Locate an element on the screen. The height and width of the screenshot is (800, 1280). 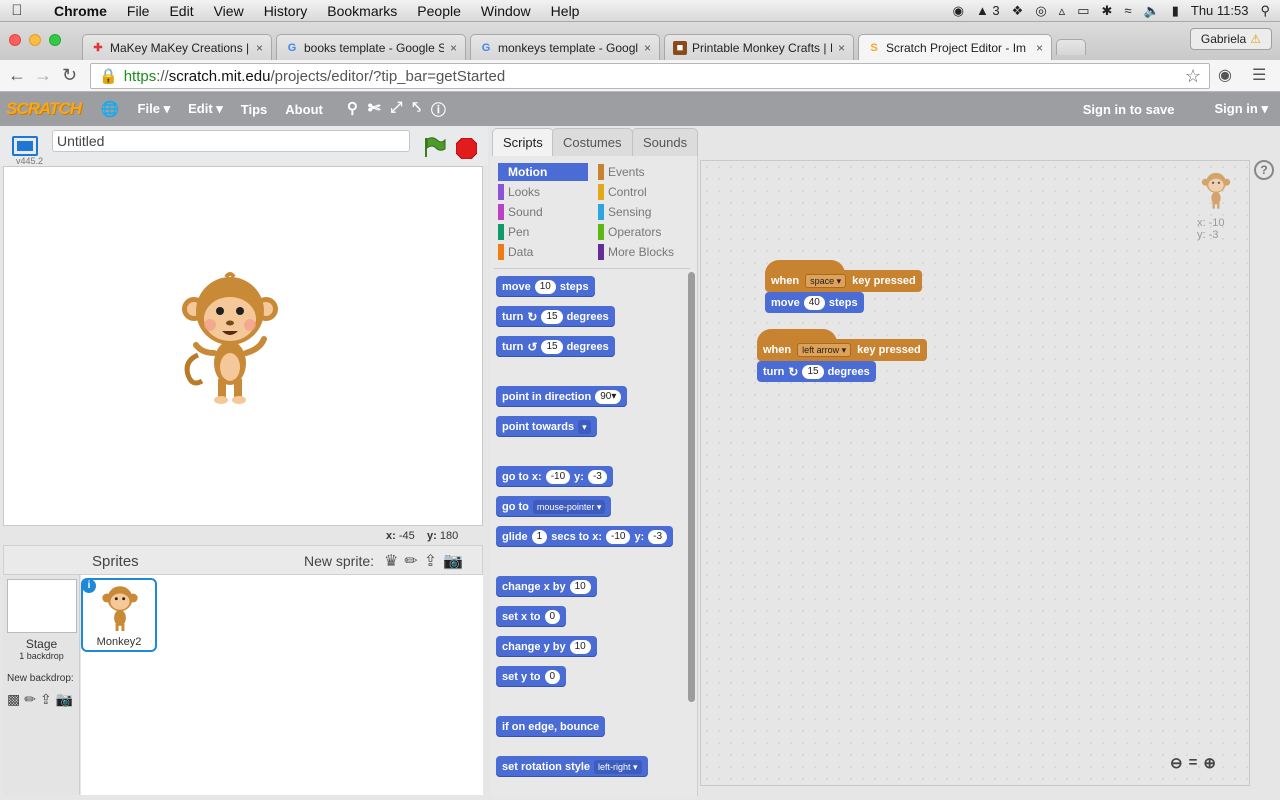
drive-icon: ▵ is located at coordinates (1062, 11).